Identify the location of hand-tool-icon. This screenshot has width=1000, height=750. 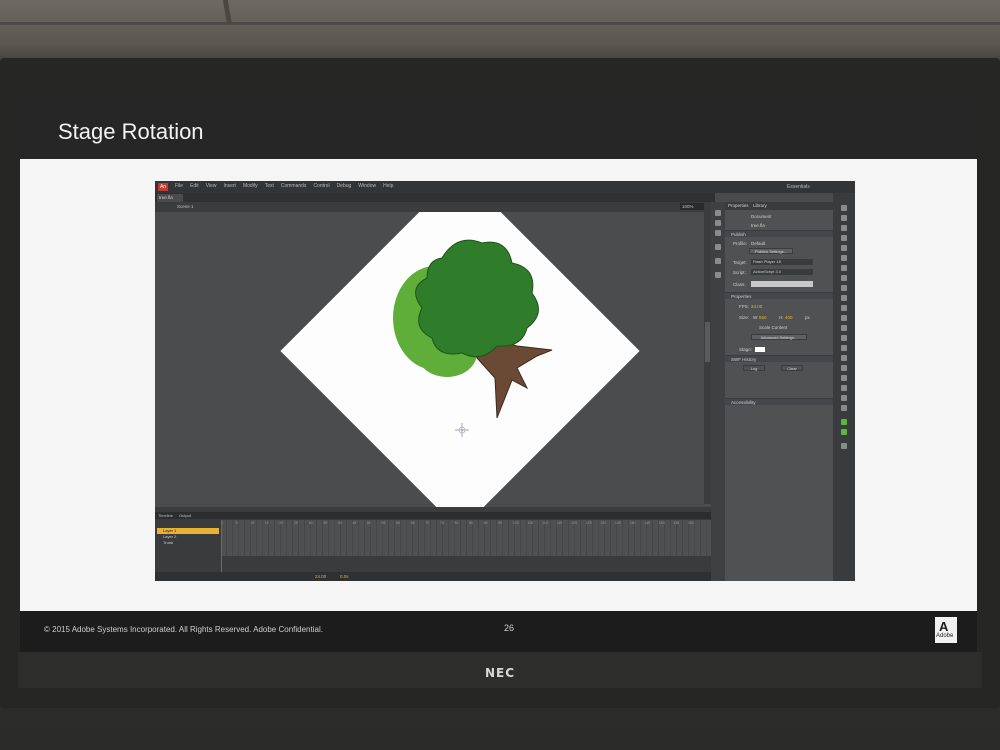
(844, 398).